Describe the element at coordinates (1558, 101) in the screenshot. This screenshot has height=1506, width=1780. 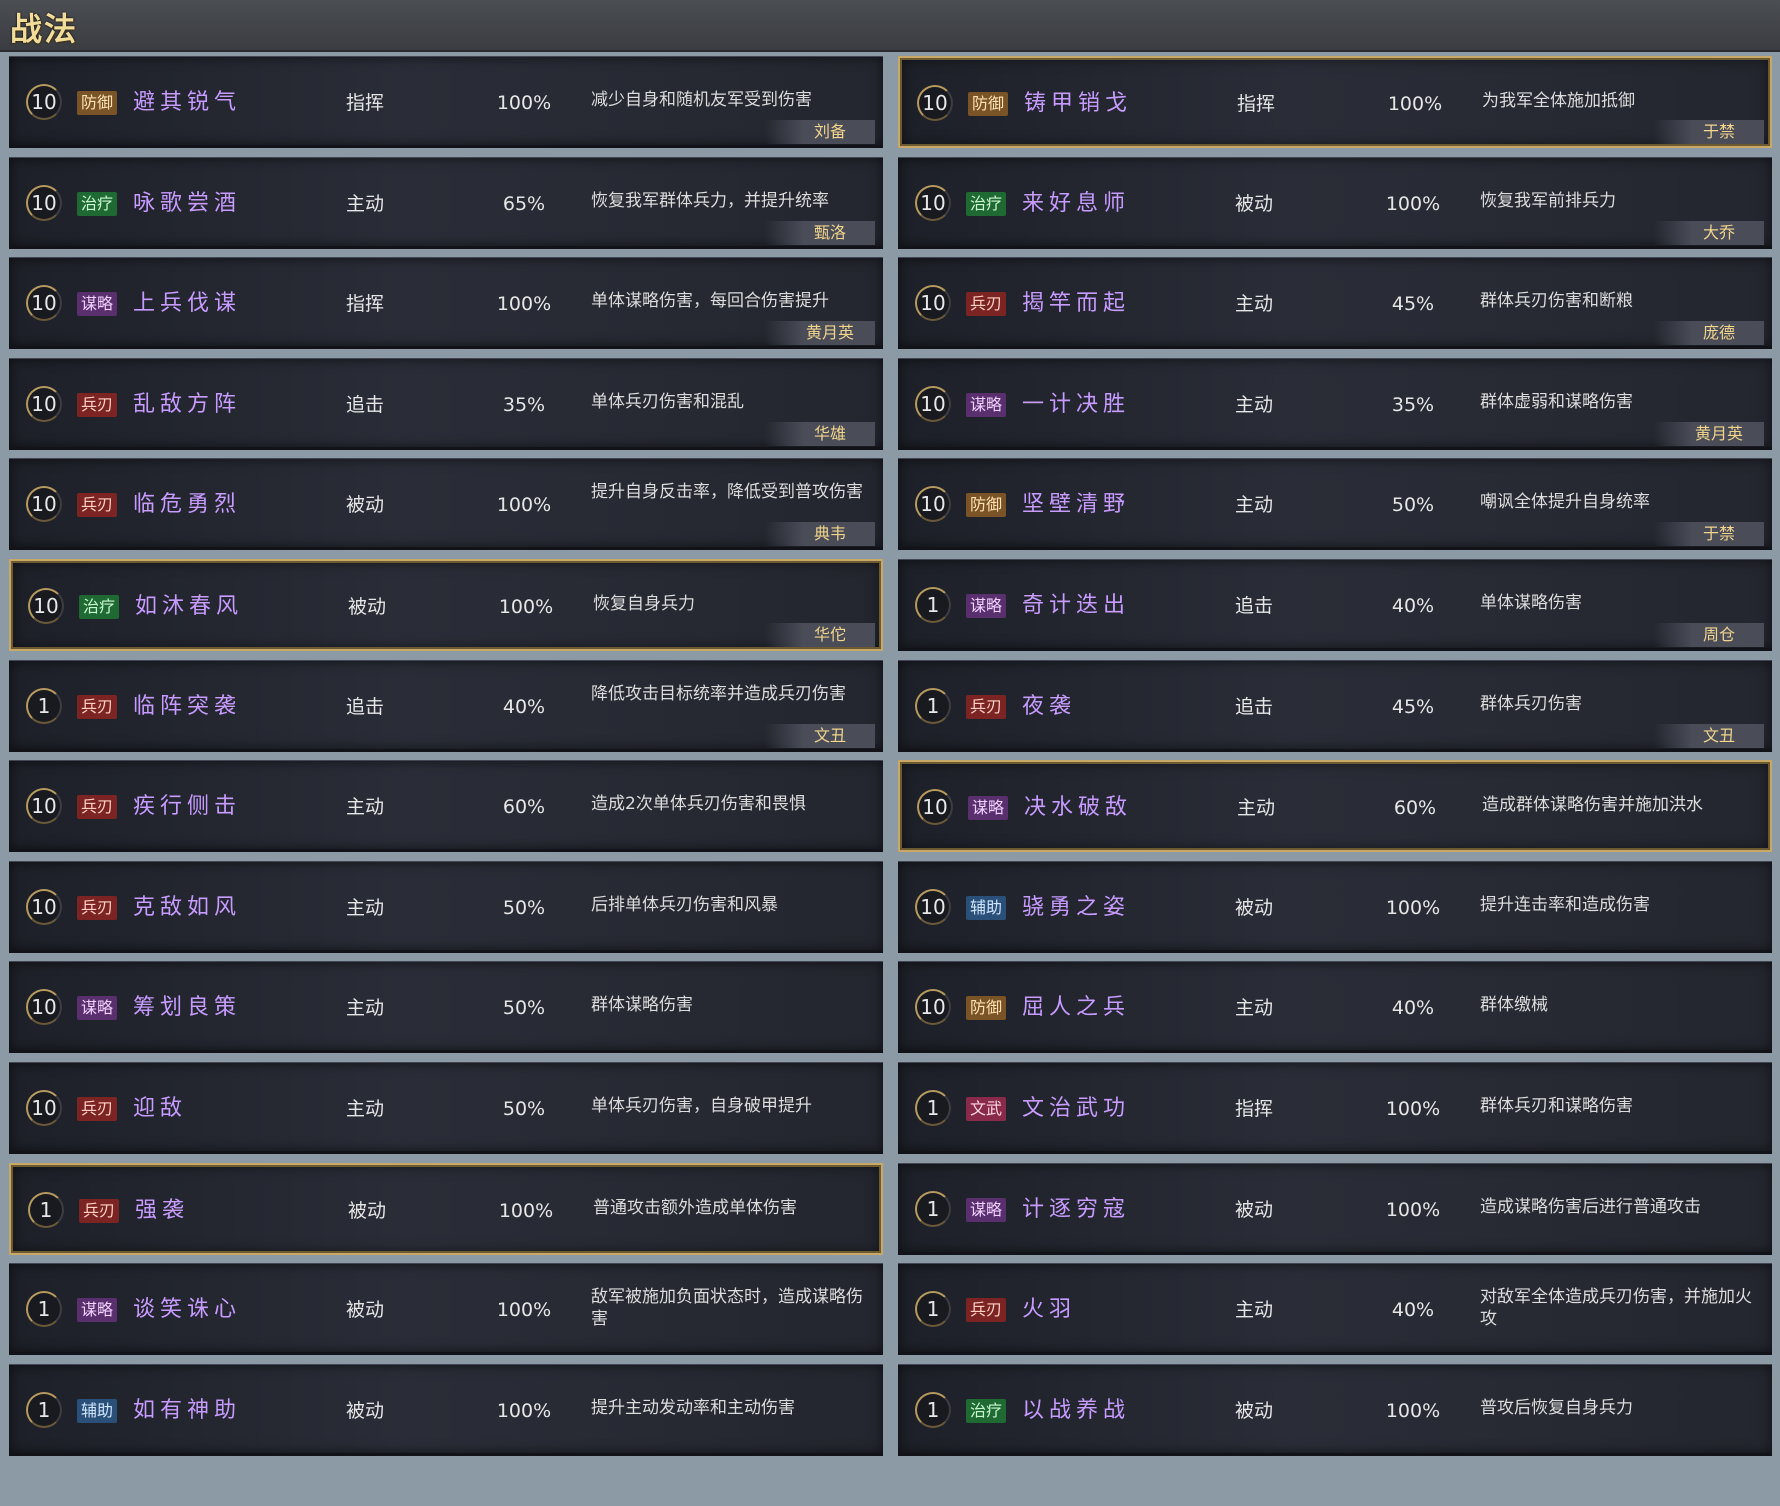
I see `skill-description: 为我军全体施加抵御` at that location.